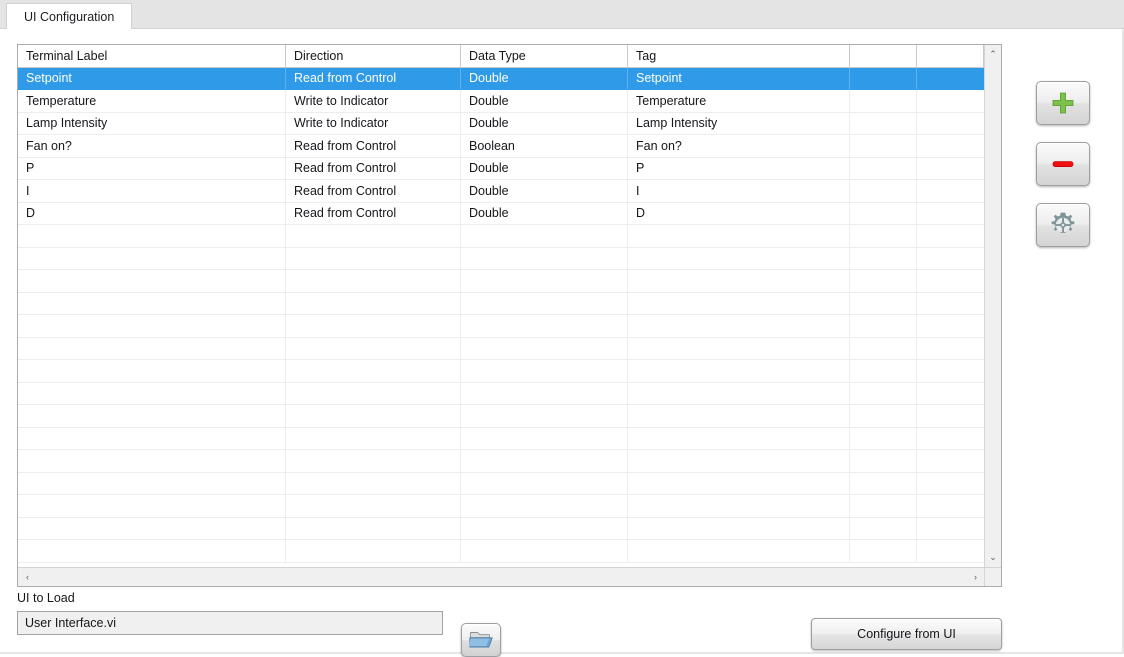 This screenshot has width=1124, height=657. What do you see at coordinates (509, 576) in the screenshot?
I see `table-horizontal-scrollbar: ‹ ›` at bounding box center [509, 576].